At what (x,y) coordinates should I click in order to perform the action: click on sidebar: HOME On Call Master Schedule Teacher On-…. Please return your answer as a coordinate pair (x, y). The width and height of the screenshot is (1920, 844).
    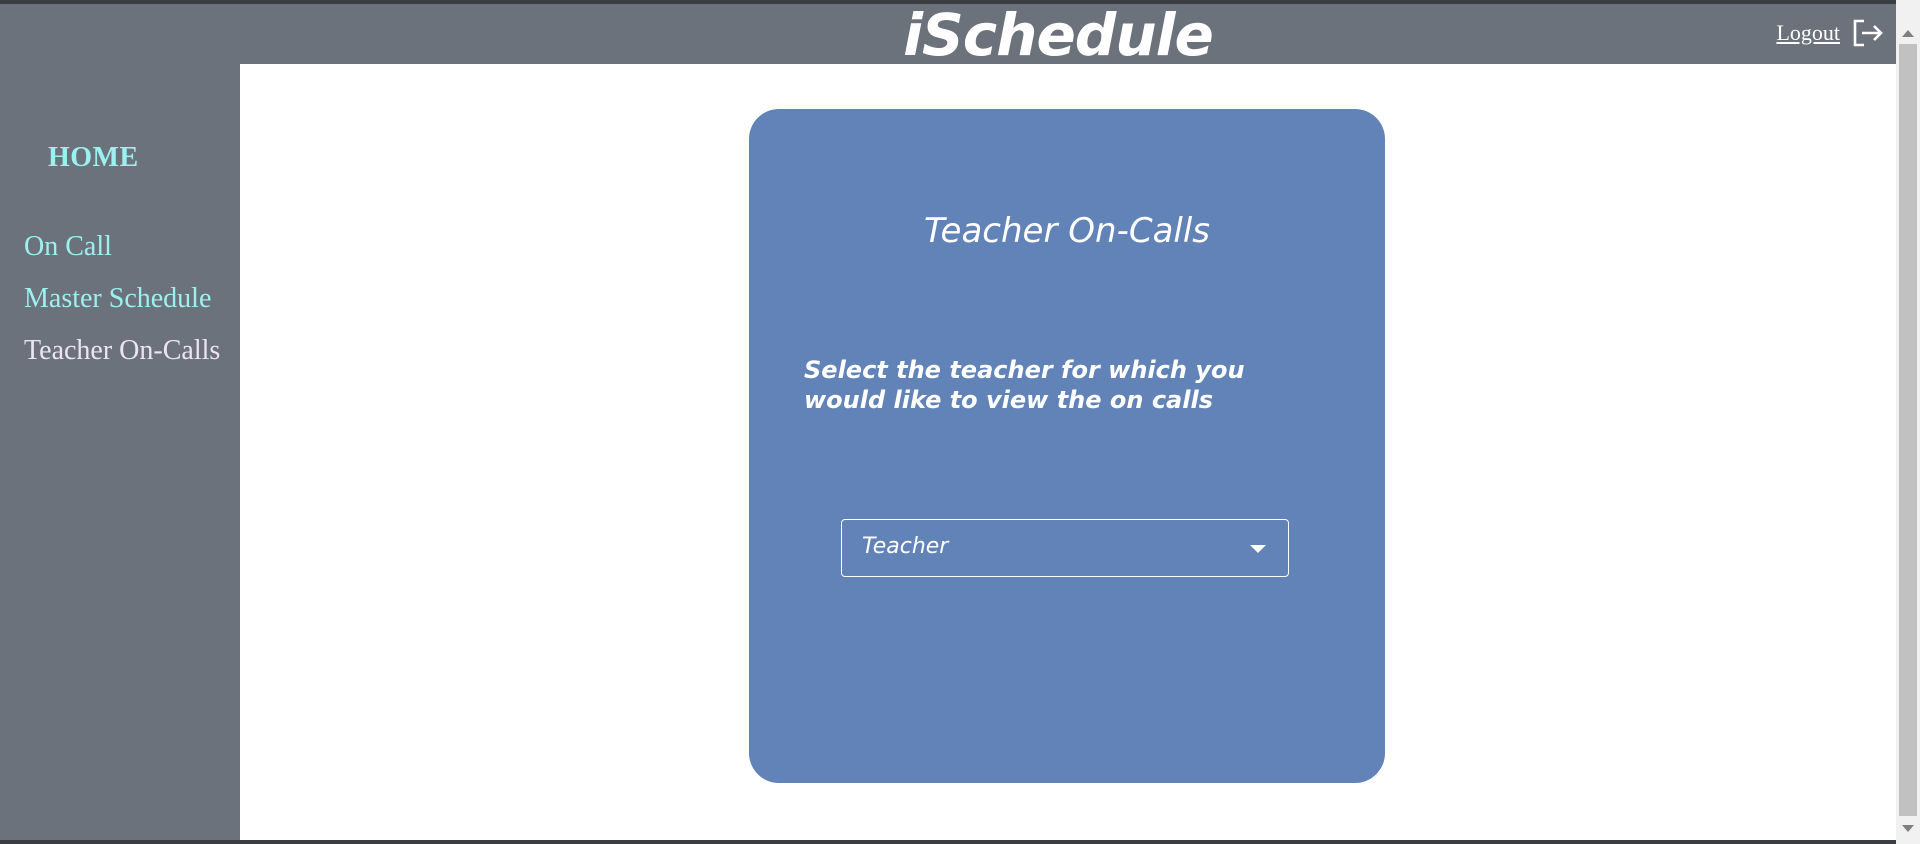
    Looking at the image, I should click on (120, 454).